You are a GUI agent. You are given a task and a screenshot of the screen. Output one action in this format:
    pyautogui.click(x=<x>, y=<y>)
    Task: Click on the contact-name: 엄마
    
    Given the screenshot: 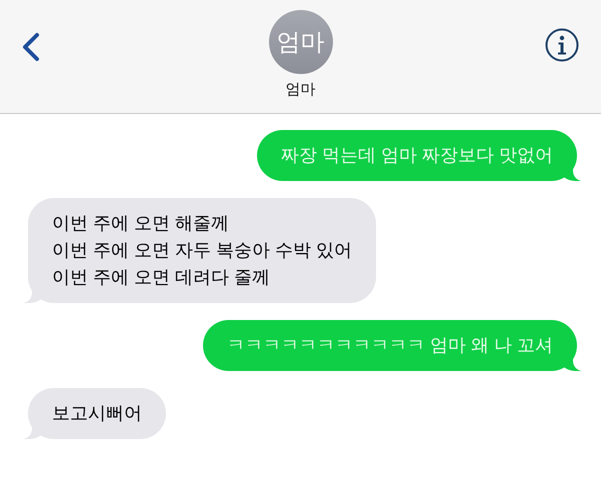 What is the action you would take?
    pyautogui.click(x=301, y=89)
    